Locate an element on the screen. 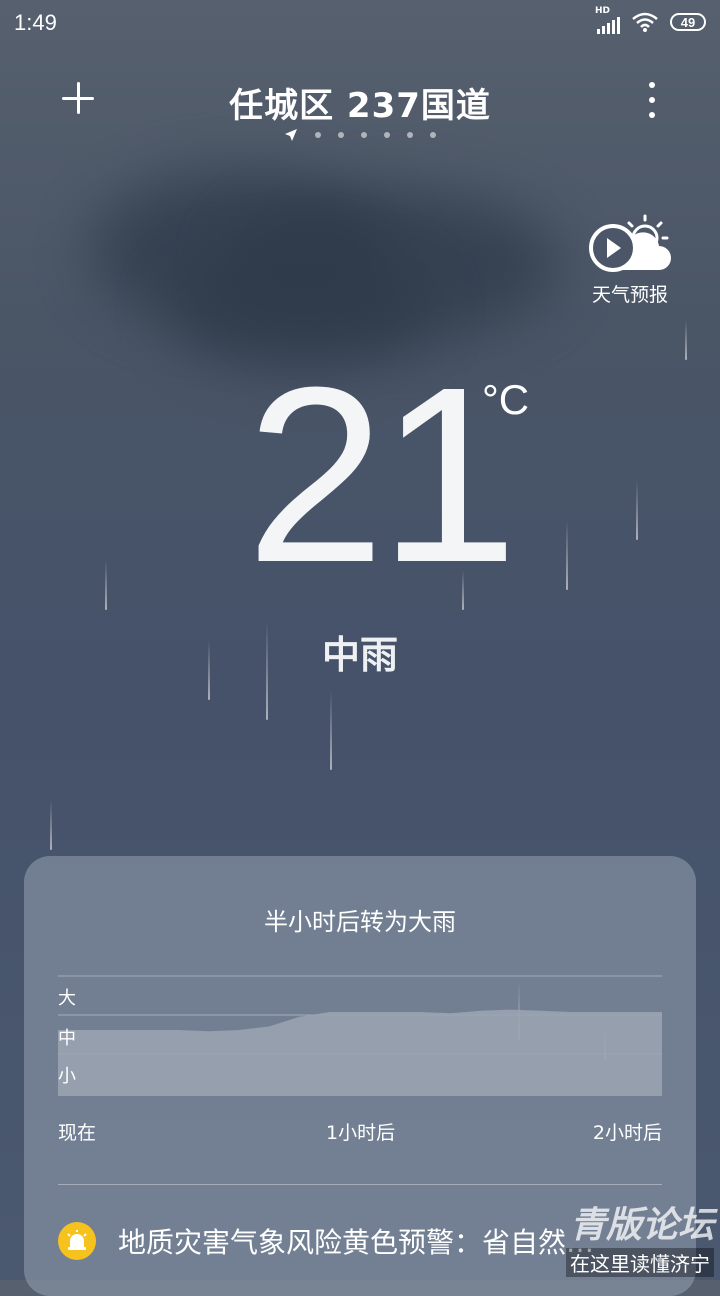 This screenshot has width=720, height=1296. weather-condition: 中雨 is located at coordinates (359, 655).